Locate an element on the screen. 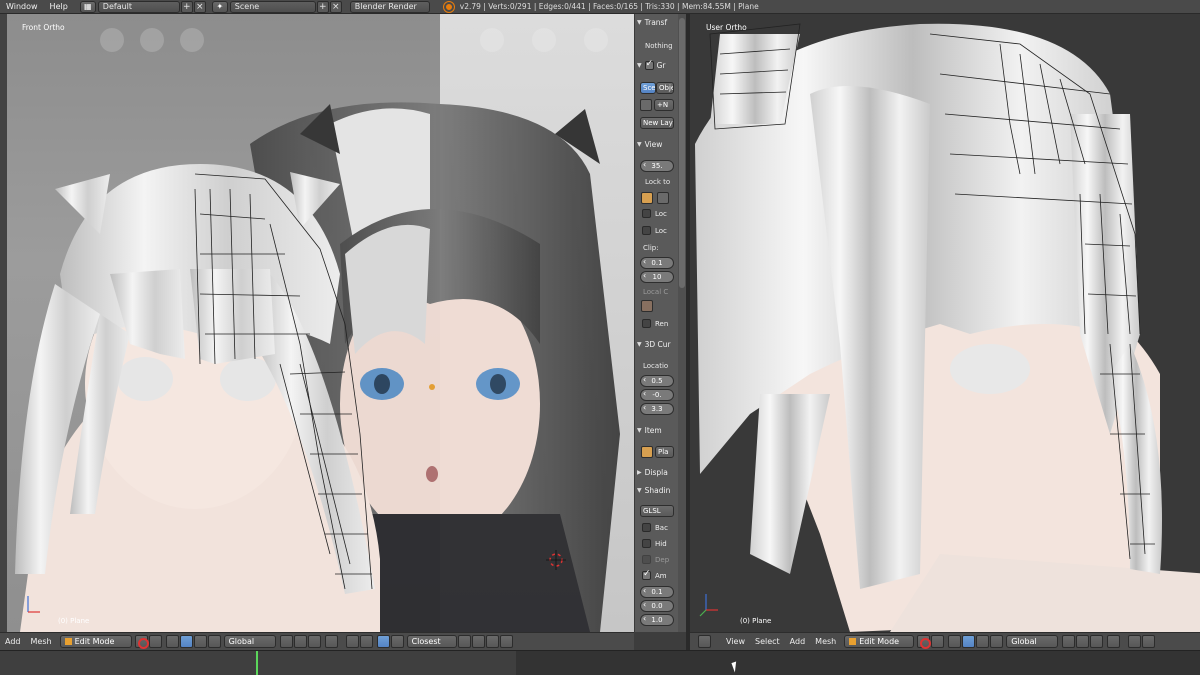 This screenshot has height=675, width=1200. render-engine-select: Blender Render is located at coordinates (389, 6).